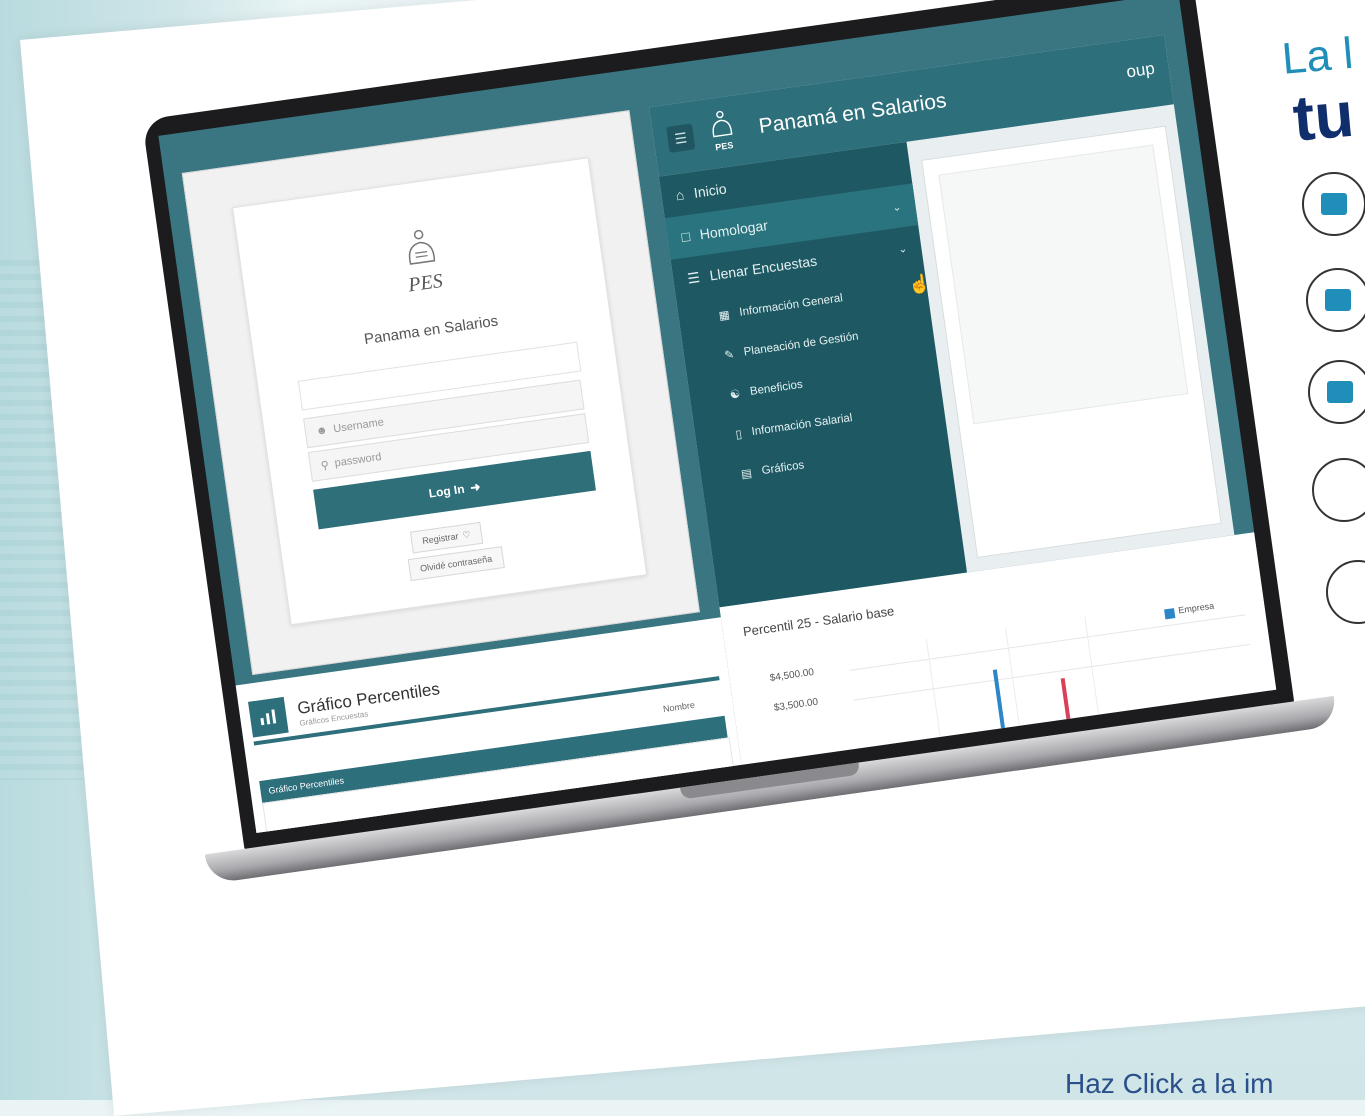 The height and width of the screenshot is (1116, 1365). What do you see at coordinates (1063, 284) in the screenshot?
I see `content-placeholder` at bounding box center [1063, 284].